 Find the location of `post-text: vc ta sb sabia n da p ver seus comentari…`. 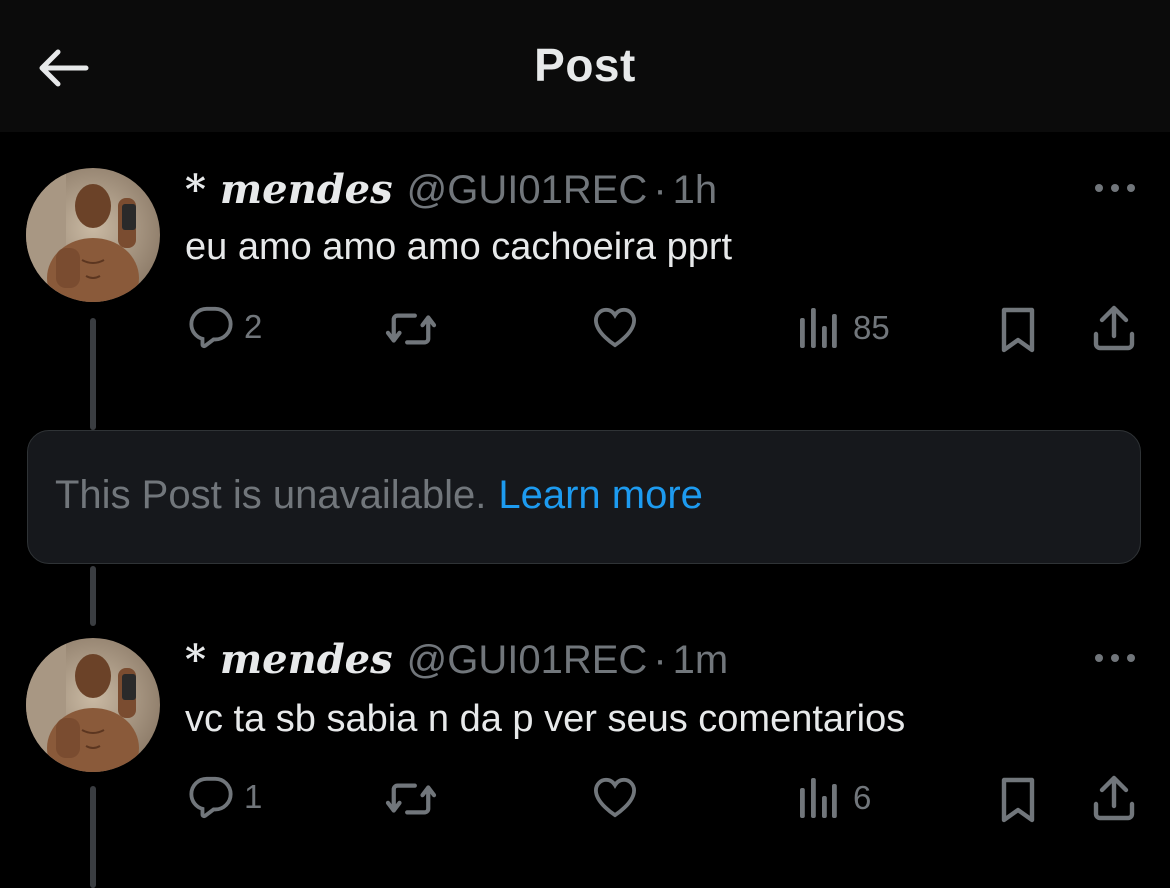

post-text: vc ta sb sabia n da p ver seus comentari… is located at coordinates (545, 719).